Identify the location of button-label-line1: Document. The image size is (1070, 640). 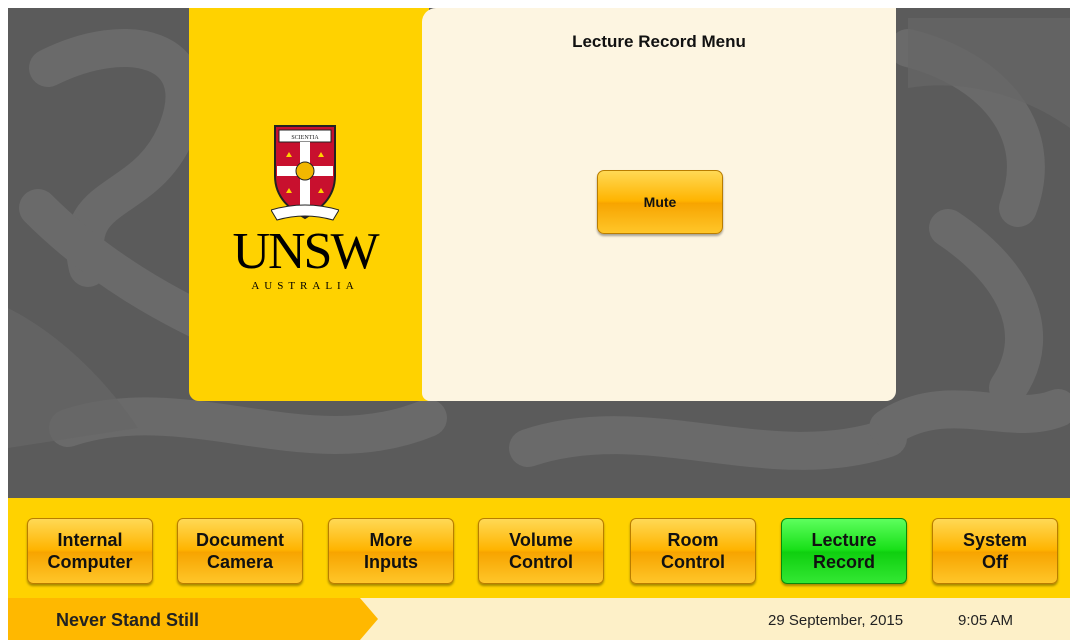
(239, 540).